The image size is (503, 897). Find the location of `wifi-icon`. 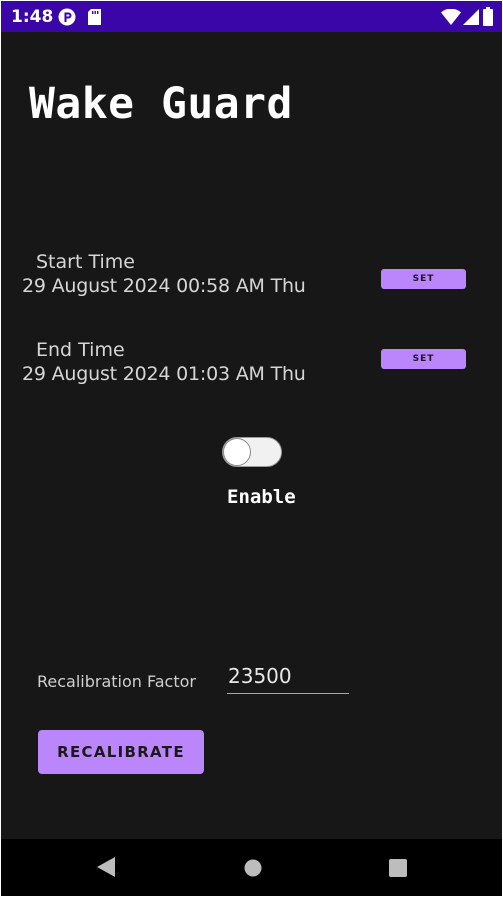

wifi-icon is located at coordinates (451, 19).